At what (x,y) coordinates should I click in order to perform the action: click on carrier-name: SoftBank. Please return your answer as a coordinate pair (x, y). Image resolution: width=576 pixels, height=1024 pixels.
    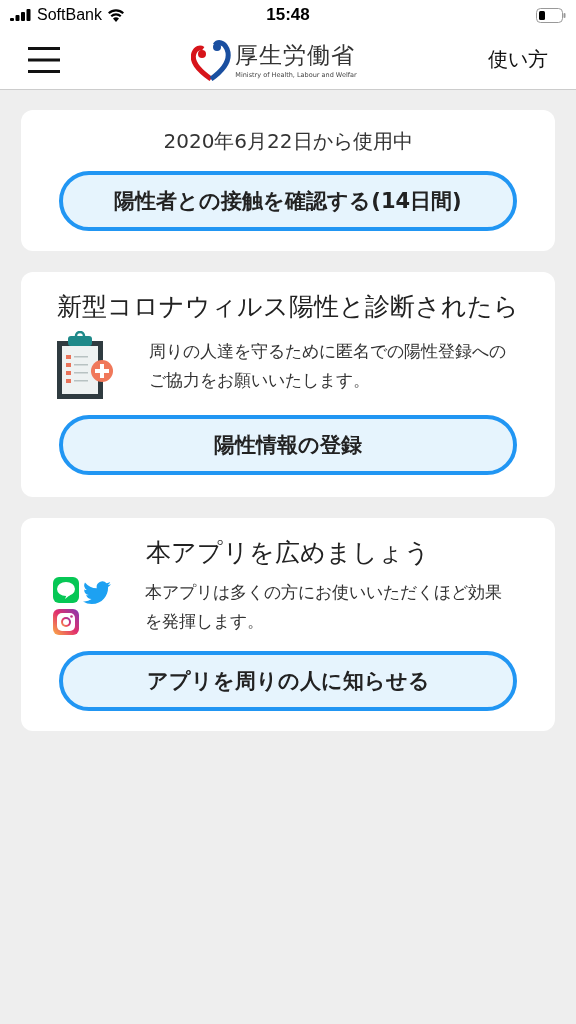
    Looking at the image, I should click on (69, 15).